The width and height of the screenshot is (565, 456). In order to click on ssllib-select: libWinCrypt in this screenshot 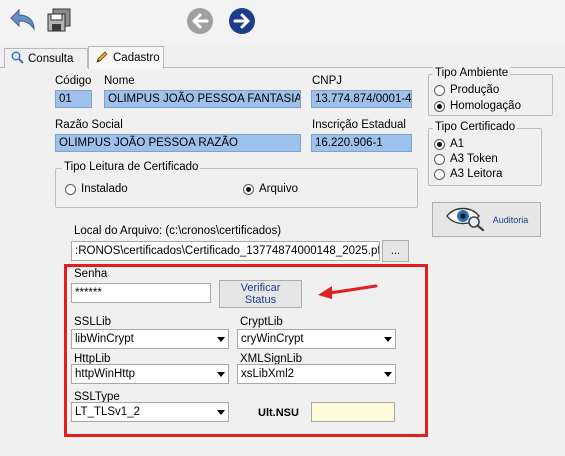, I will do `click(150, 339)`.